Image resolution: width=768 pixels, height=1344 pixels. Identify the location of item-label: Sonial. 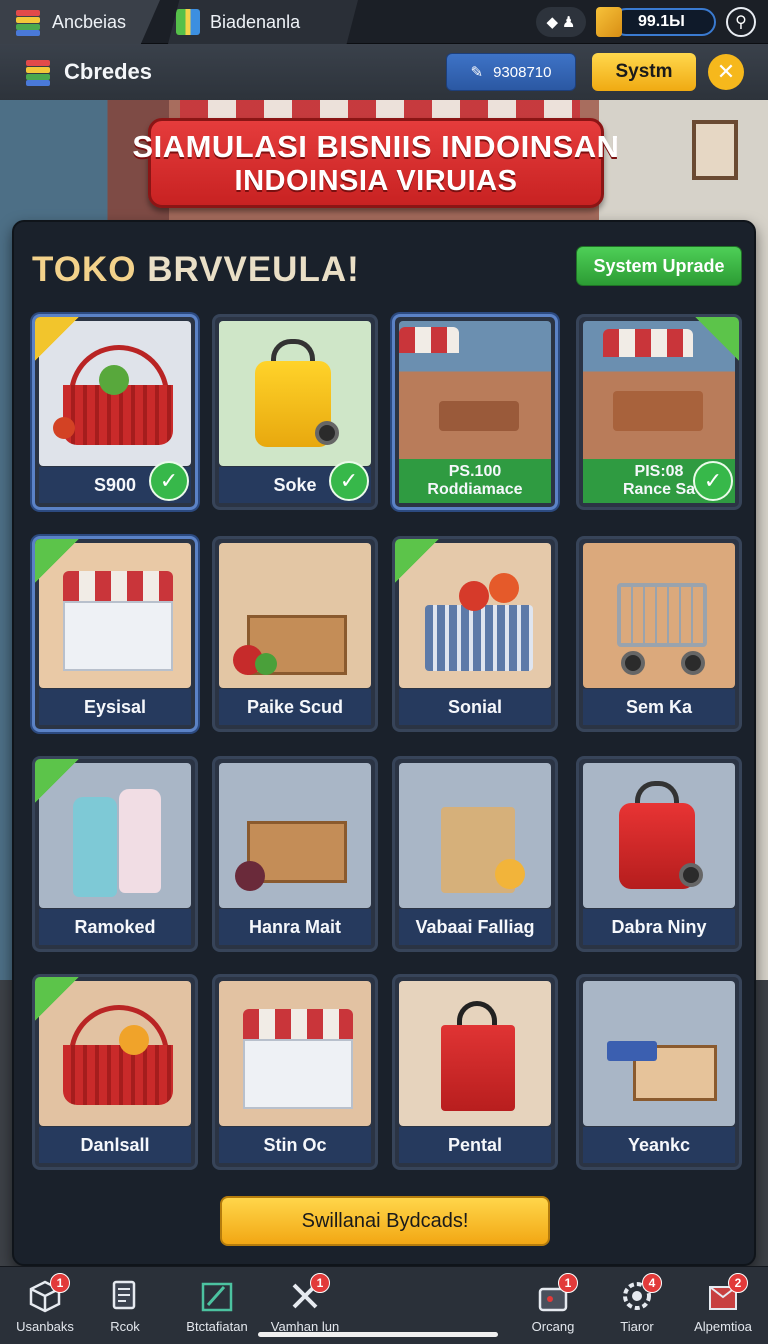
(475, 707).